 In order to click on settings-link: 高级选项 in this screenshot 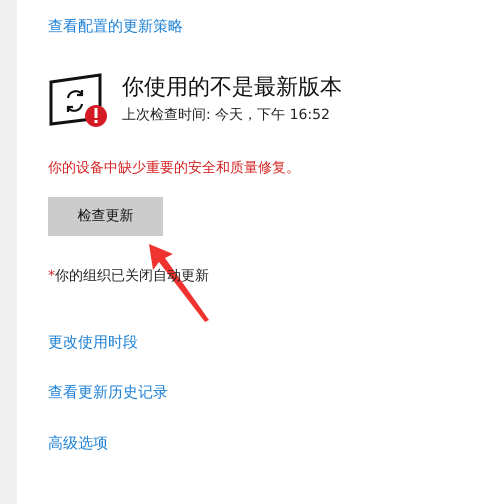, I will do `click(195, 443)`.